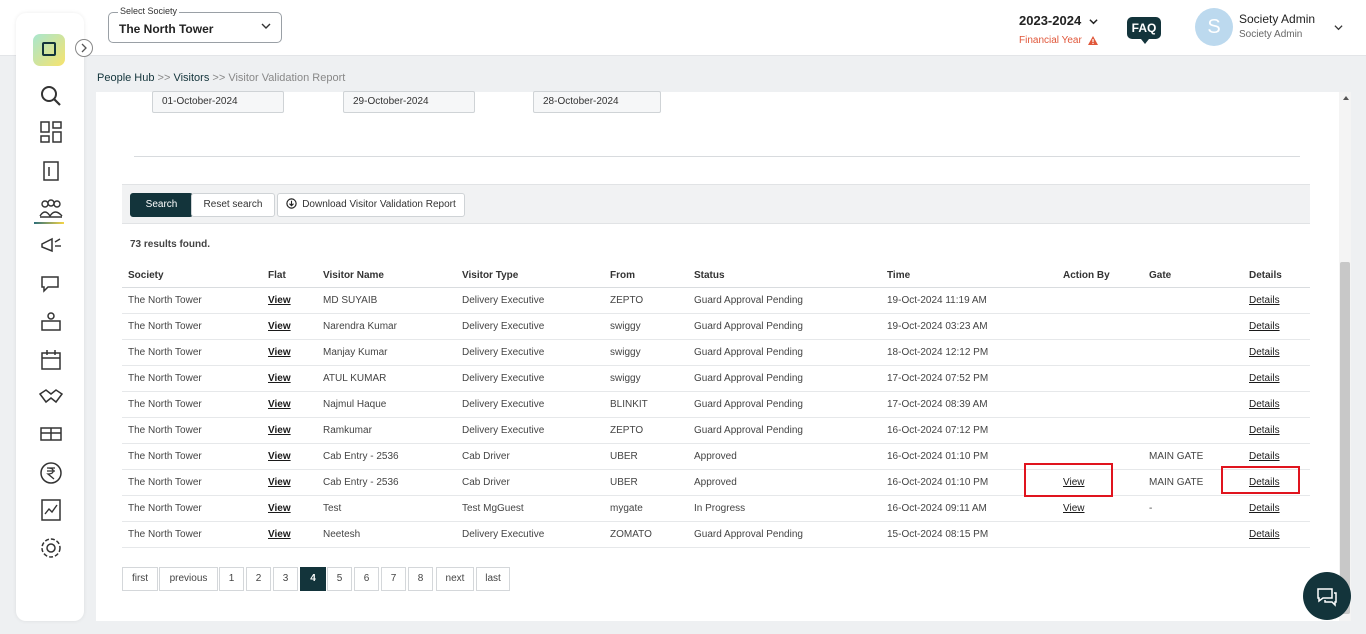 This screenshot has height=634, width=1366. I want to click on page-6-button: 6, so click(366, 579).